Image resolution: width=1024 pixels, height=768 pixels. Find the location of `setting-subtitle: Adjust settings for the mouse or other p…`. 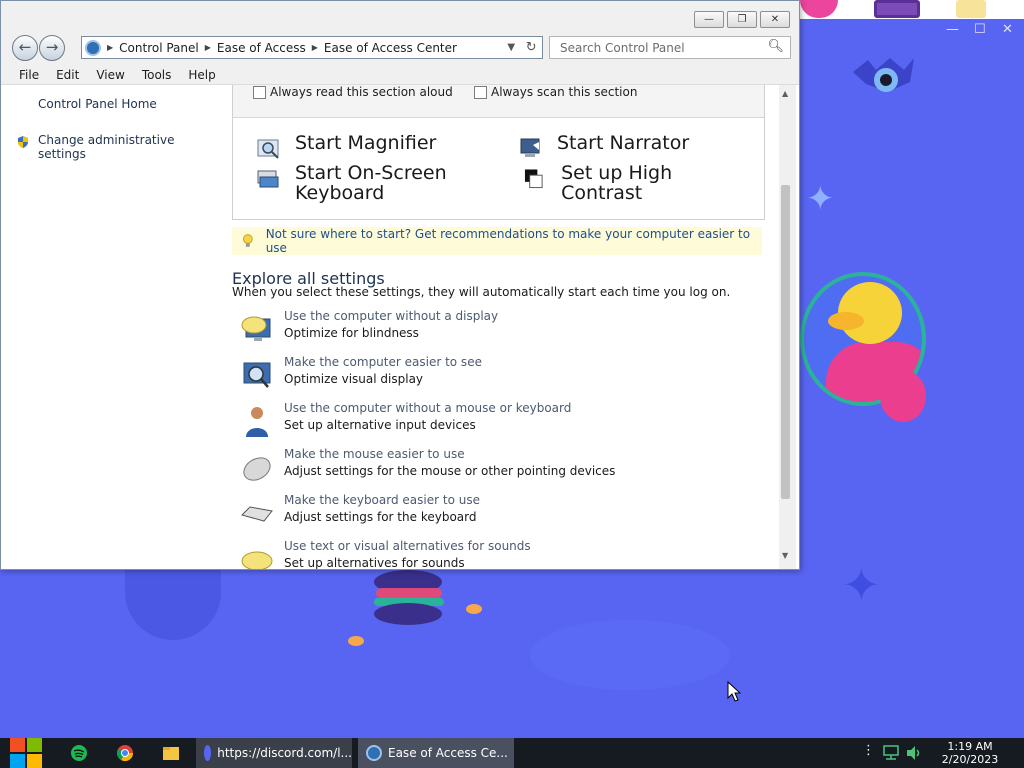

setting-subtitle: Adjust settings for the mouse or other p… is located at coordinates (449, 471).